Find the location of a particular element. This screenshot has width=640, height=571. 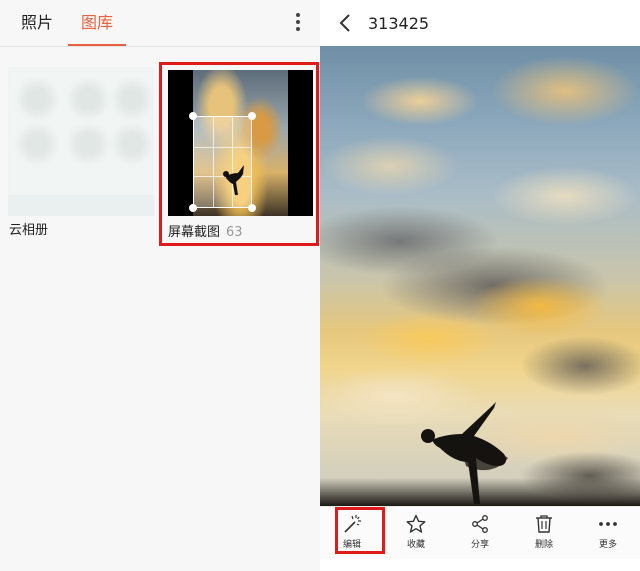

tab-bar: 照片 图库 is located at coordinates (160, 23).